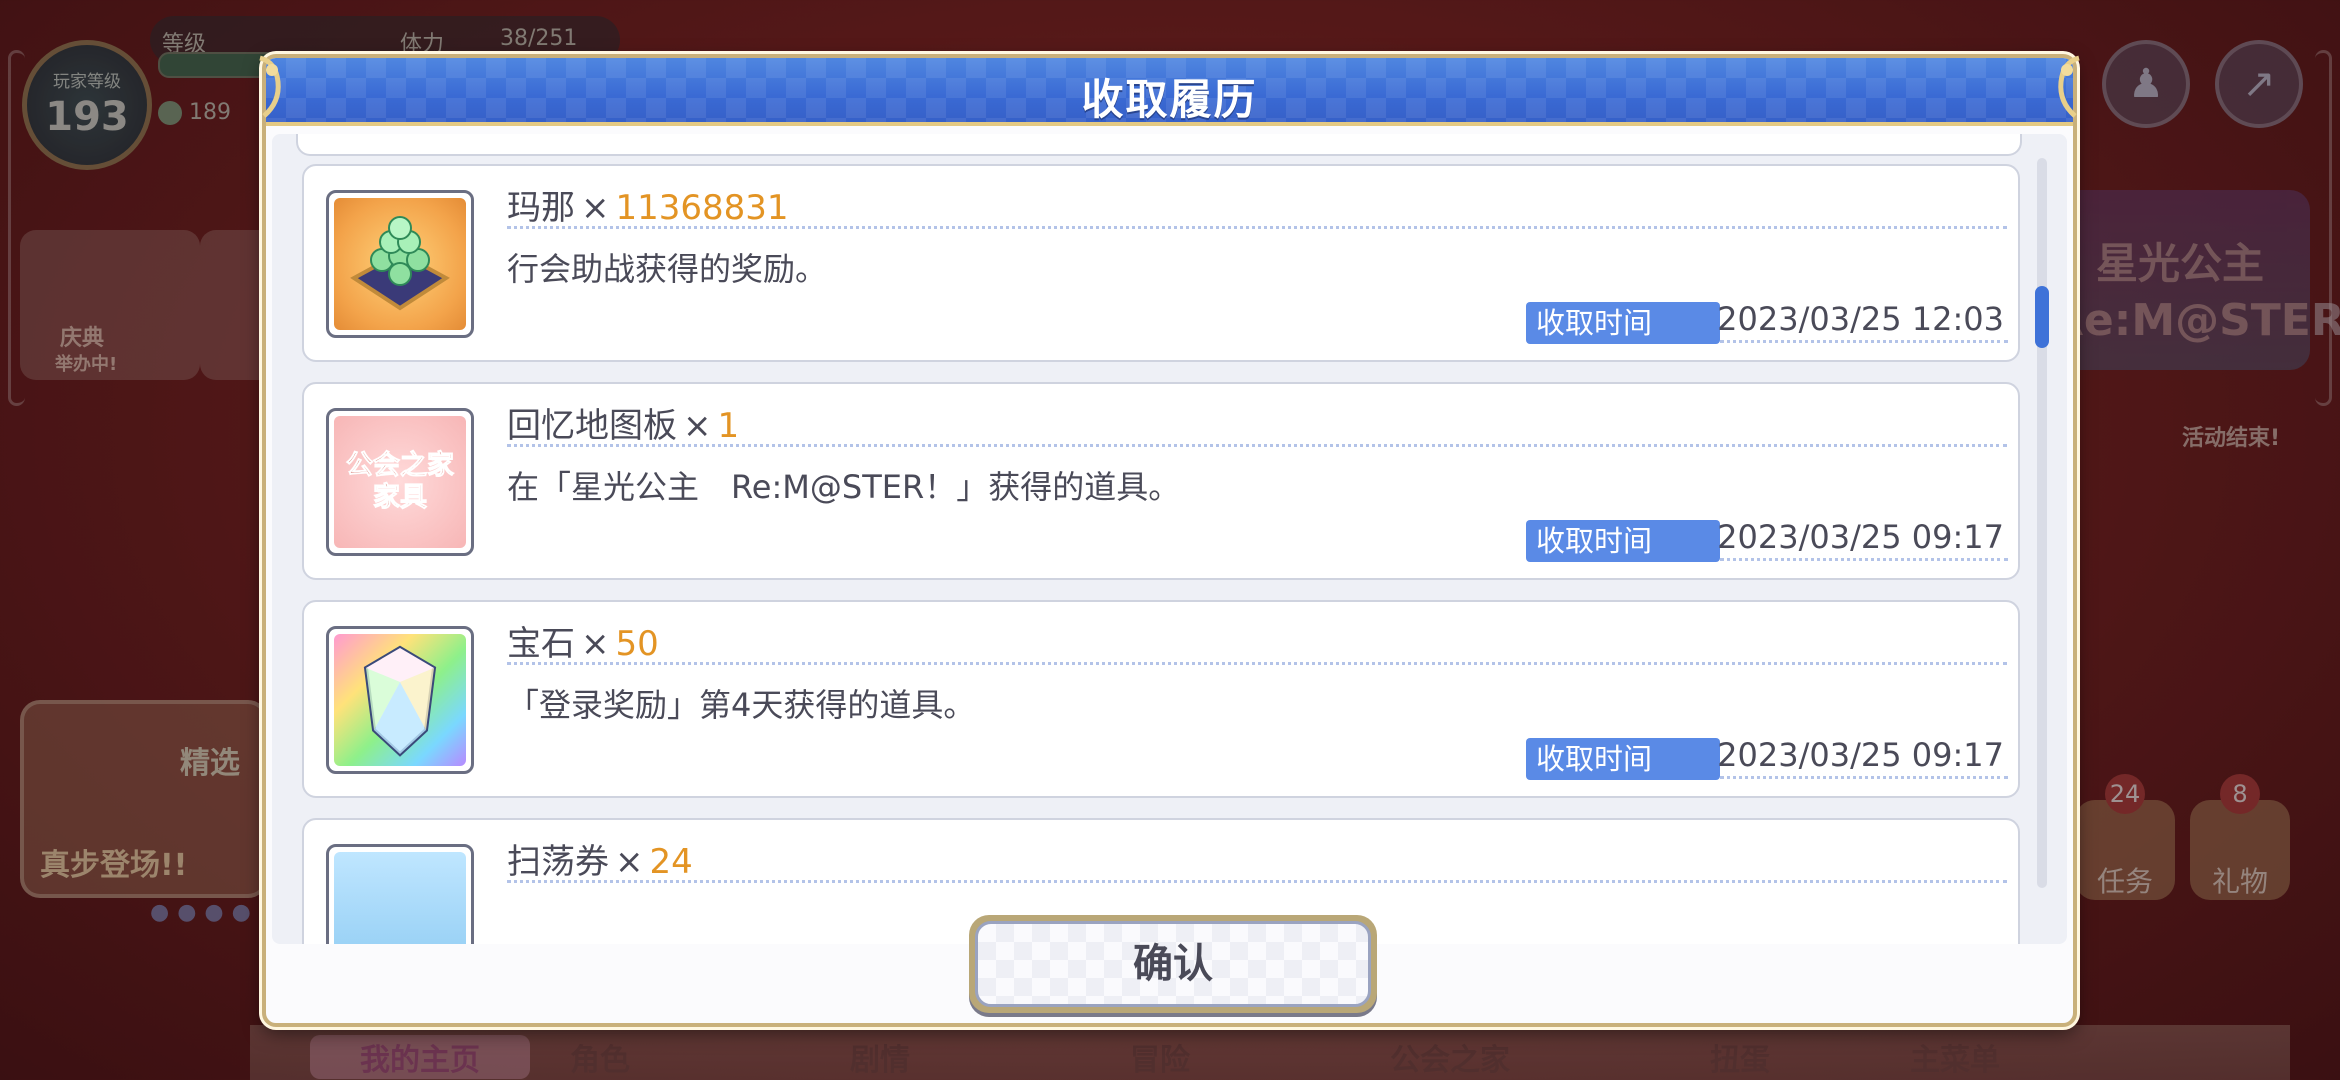  Describe the element at coordinates (1169, 99) in the screenshot. I see `dialog-title: 收取履历` at that location.